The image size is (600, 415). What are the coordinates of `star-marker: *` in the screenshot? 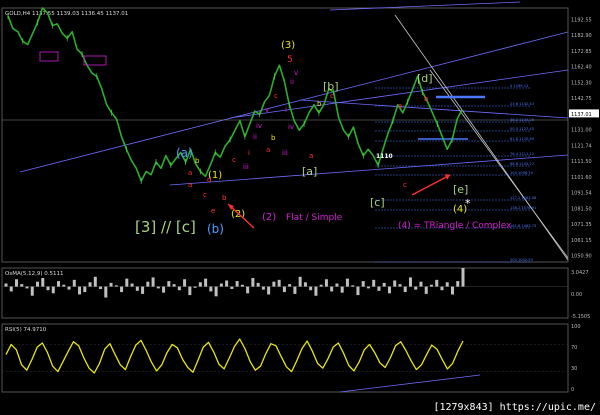 It's located at (468, 203).